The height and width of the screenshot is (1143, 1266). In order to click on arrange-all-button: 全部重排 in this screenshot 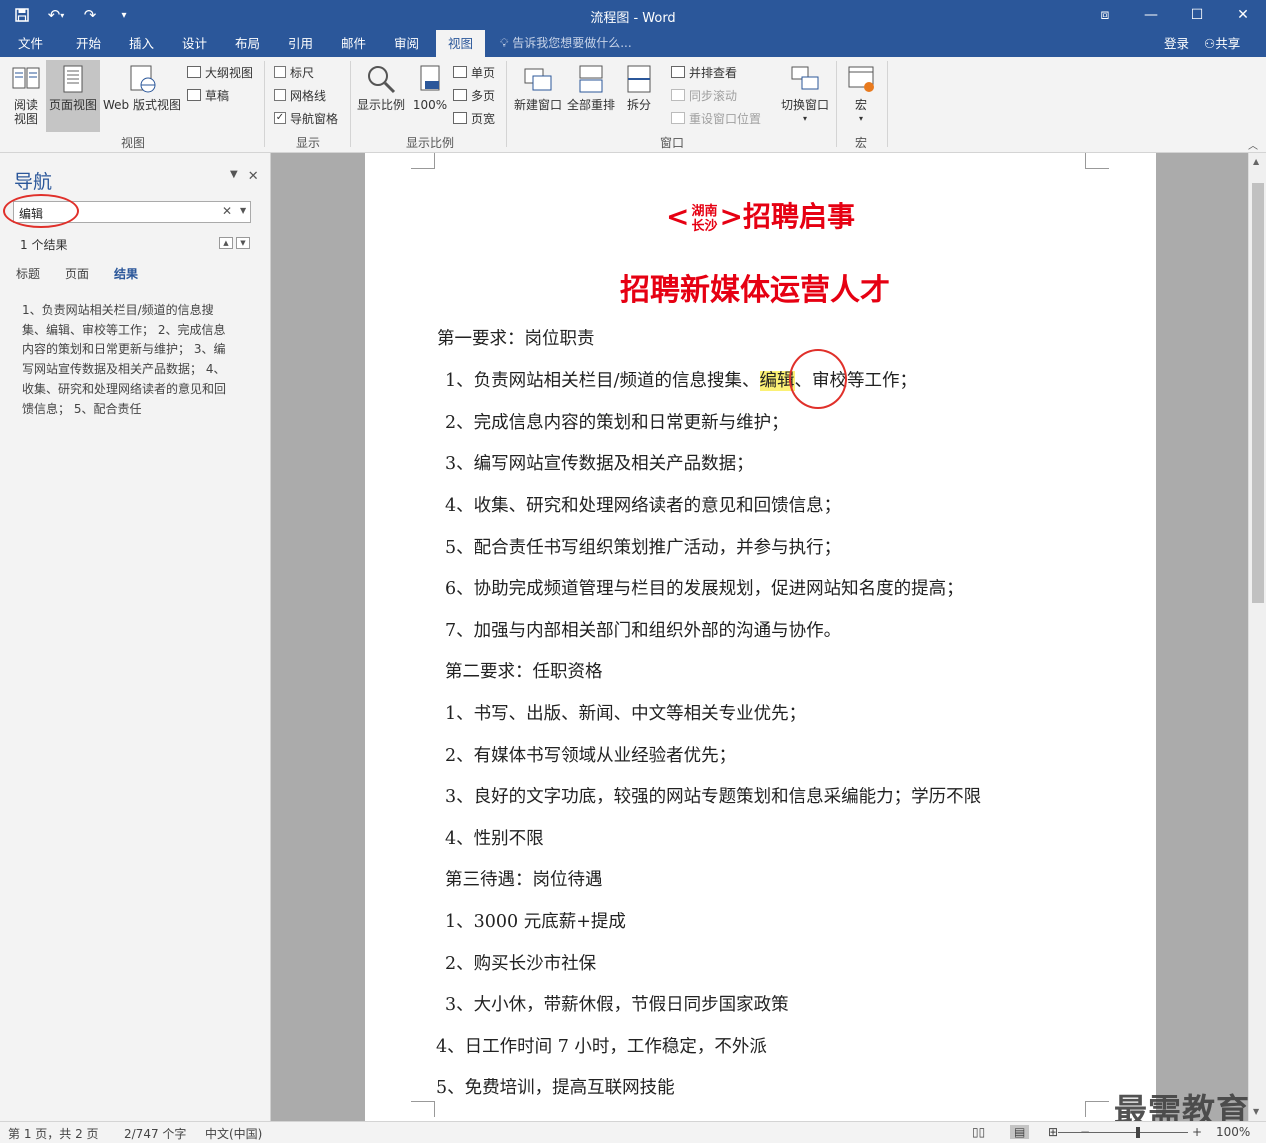, I will do `click(591, 87)`.